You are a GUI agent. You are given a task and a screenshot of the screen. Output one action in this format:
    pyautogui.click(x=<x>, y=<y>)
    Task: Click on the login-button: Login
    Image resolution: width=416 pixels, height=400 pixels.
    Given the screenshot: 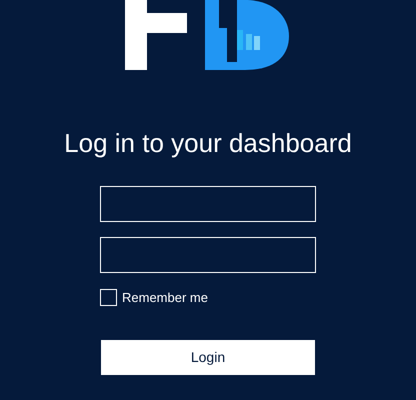 What is the action you would take?
    pyautogui.click(x=208, y=357)
    